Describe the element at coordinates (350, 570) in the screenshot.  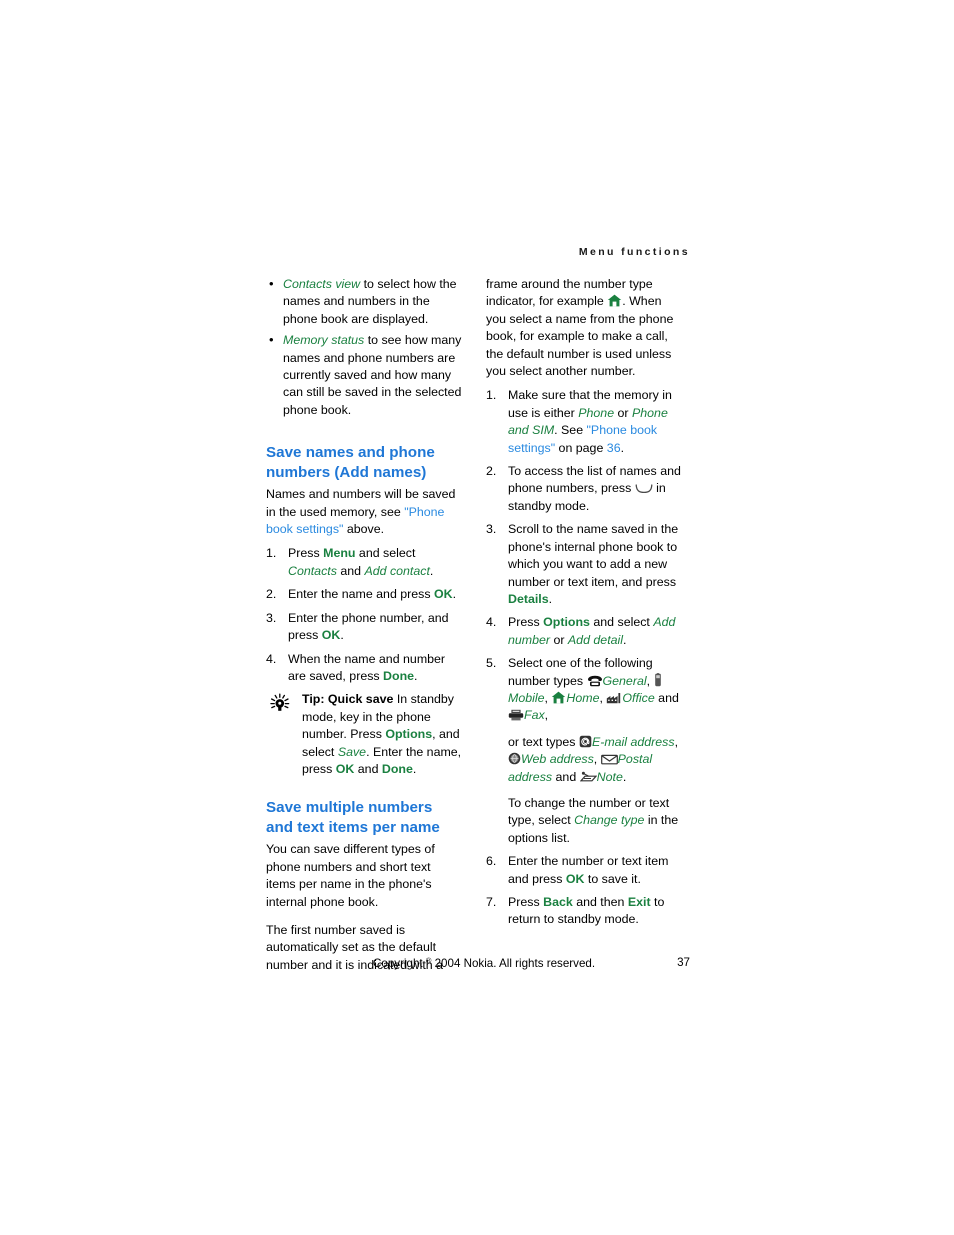
I see `step-text-c: and` at that location.